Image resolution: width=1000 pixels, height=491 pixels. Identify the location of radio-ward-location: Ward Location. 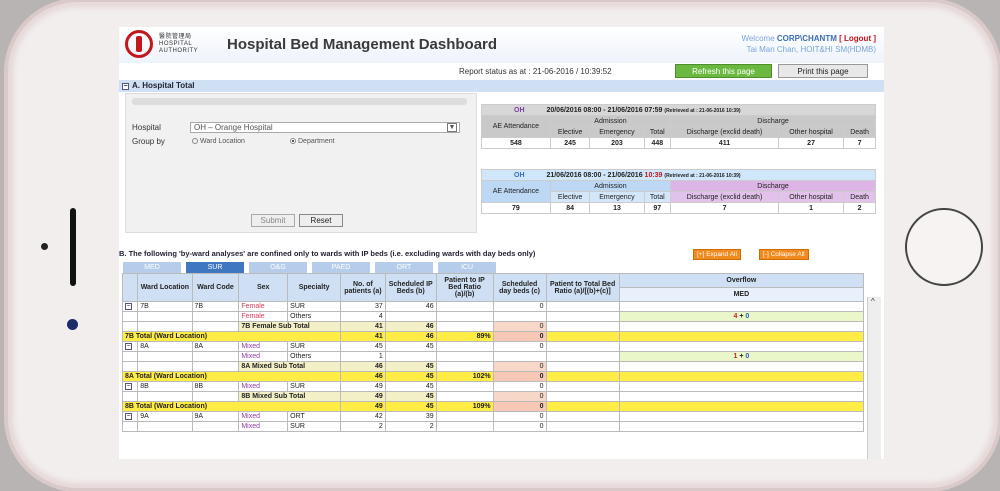
(218, 141).